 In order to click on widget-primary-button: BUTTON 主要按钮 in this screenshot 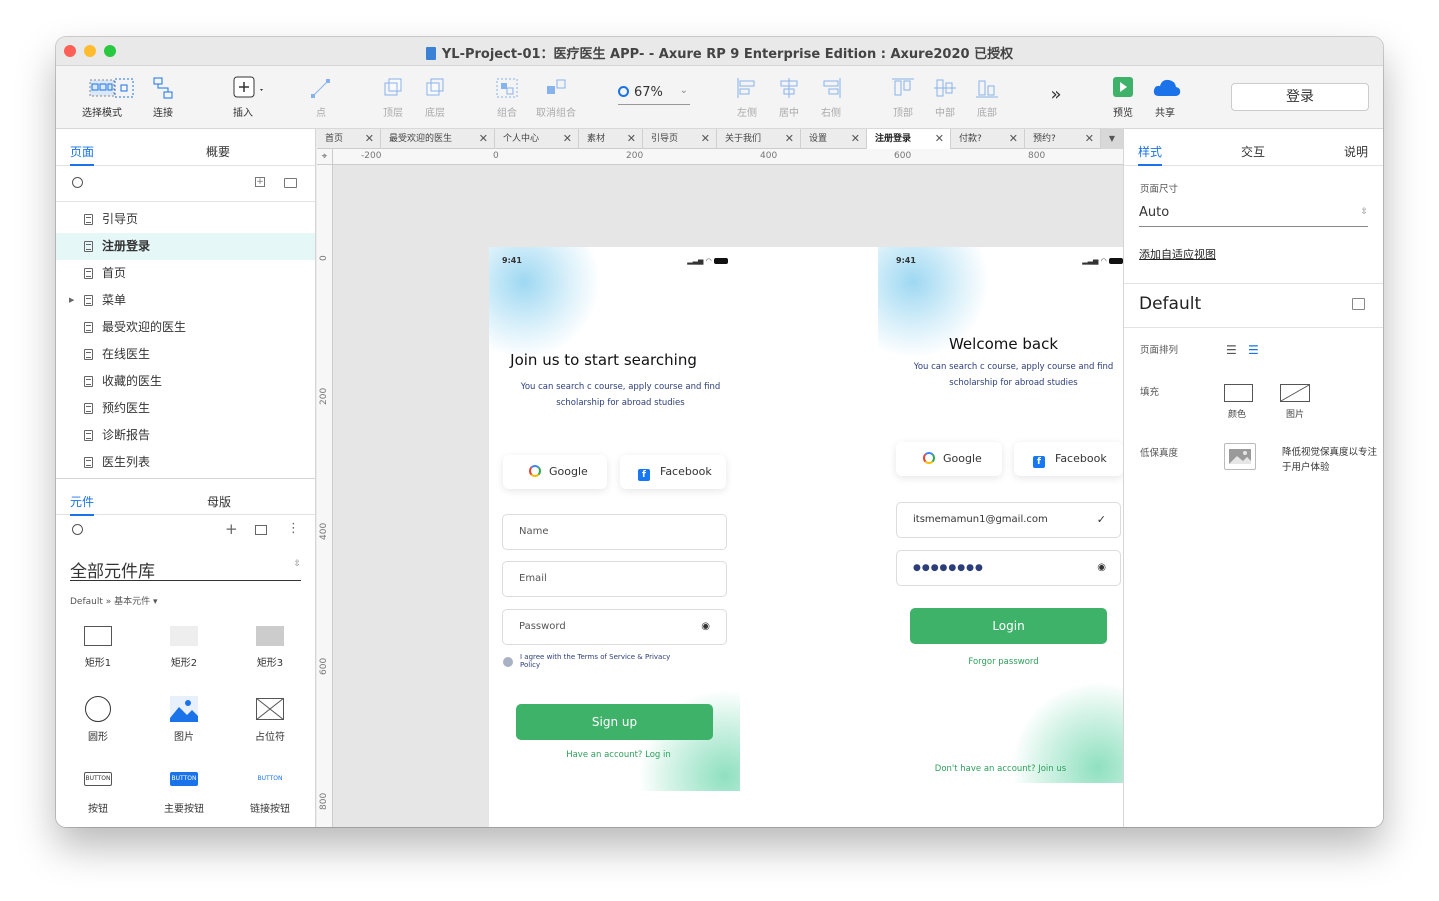, I will do `click(184, 793)`.